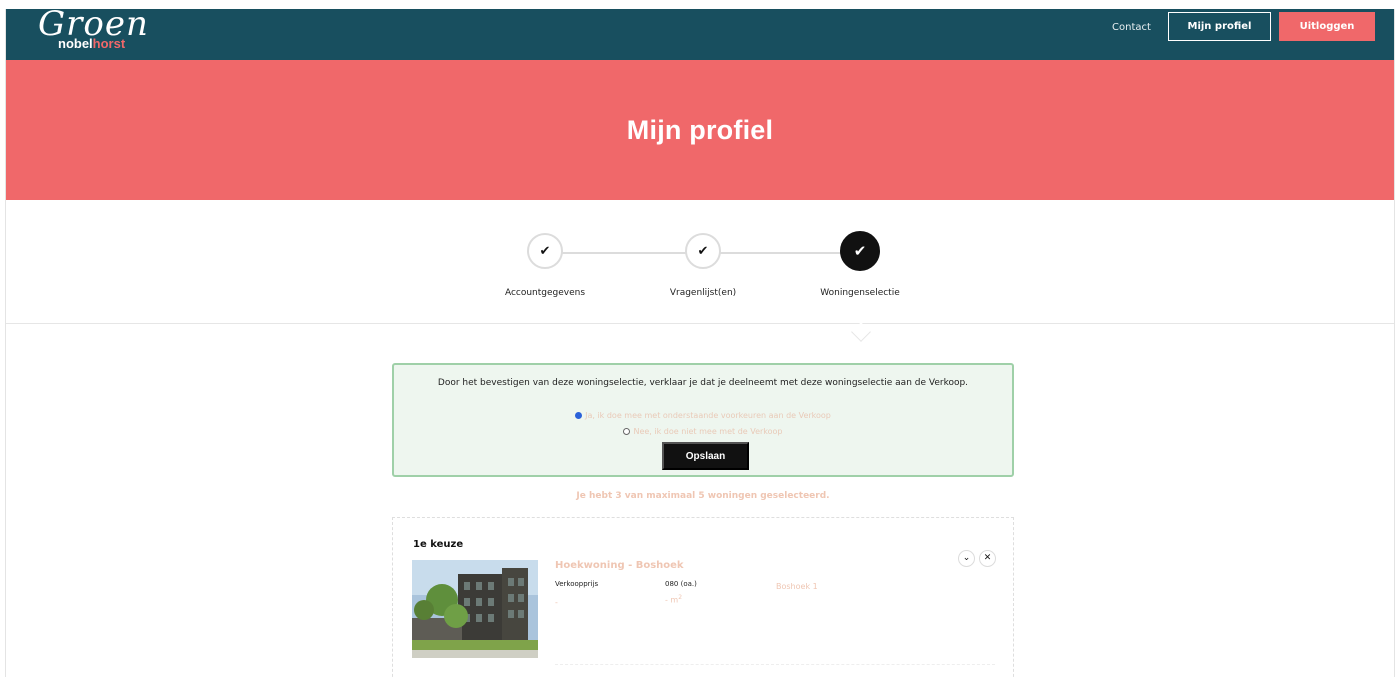  Describe the element at coordinates (545, 293) in the screenshot. I see `step-label-accountgegevens: Accountgegevens` at that location.